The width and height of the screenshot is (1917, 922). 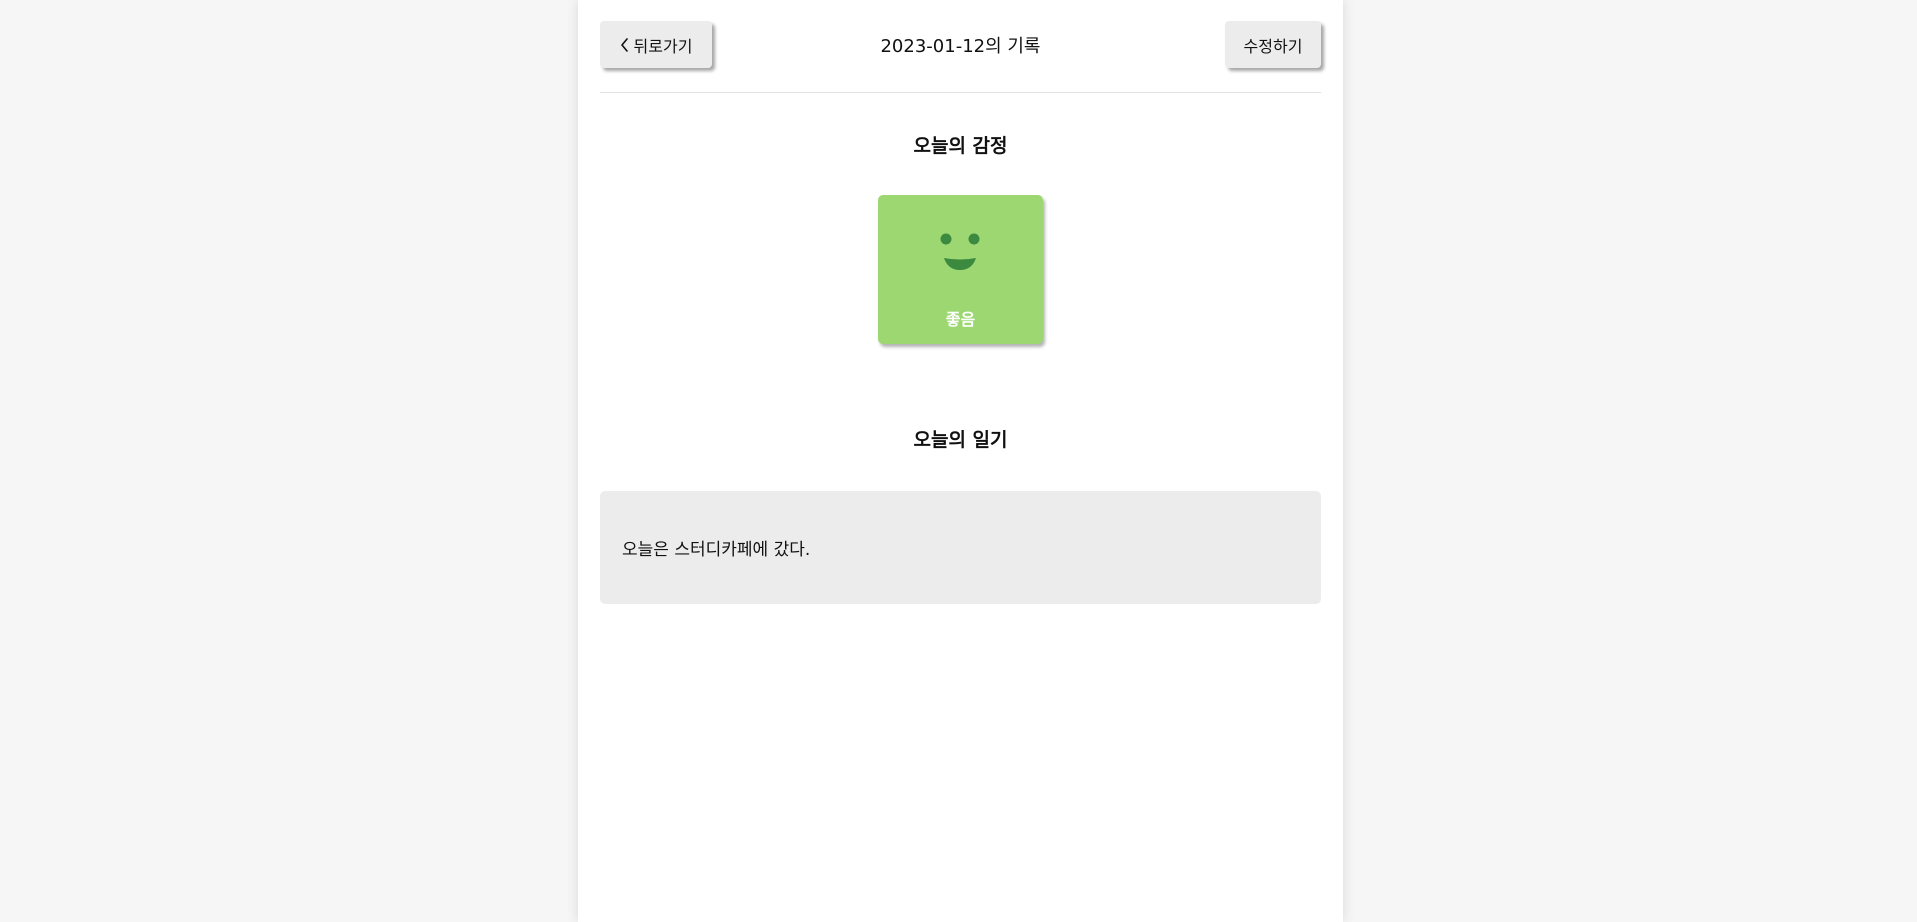 What do you see at coordinates (960, 146) in the screenshot?
I see `emotion-section-title: 오늘의 감정` at bounding box center [960, 146].